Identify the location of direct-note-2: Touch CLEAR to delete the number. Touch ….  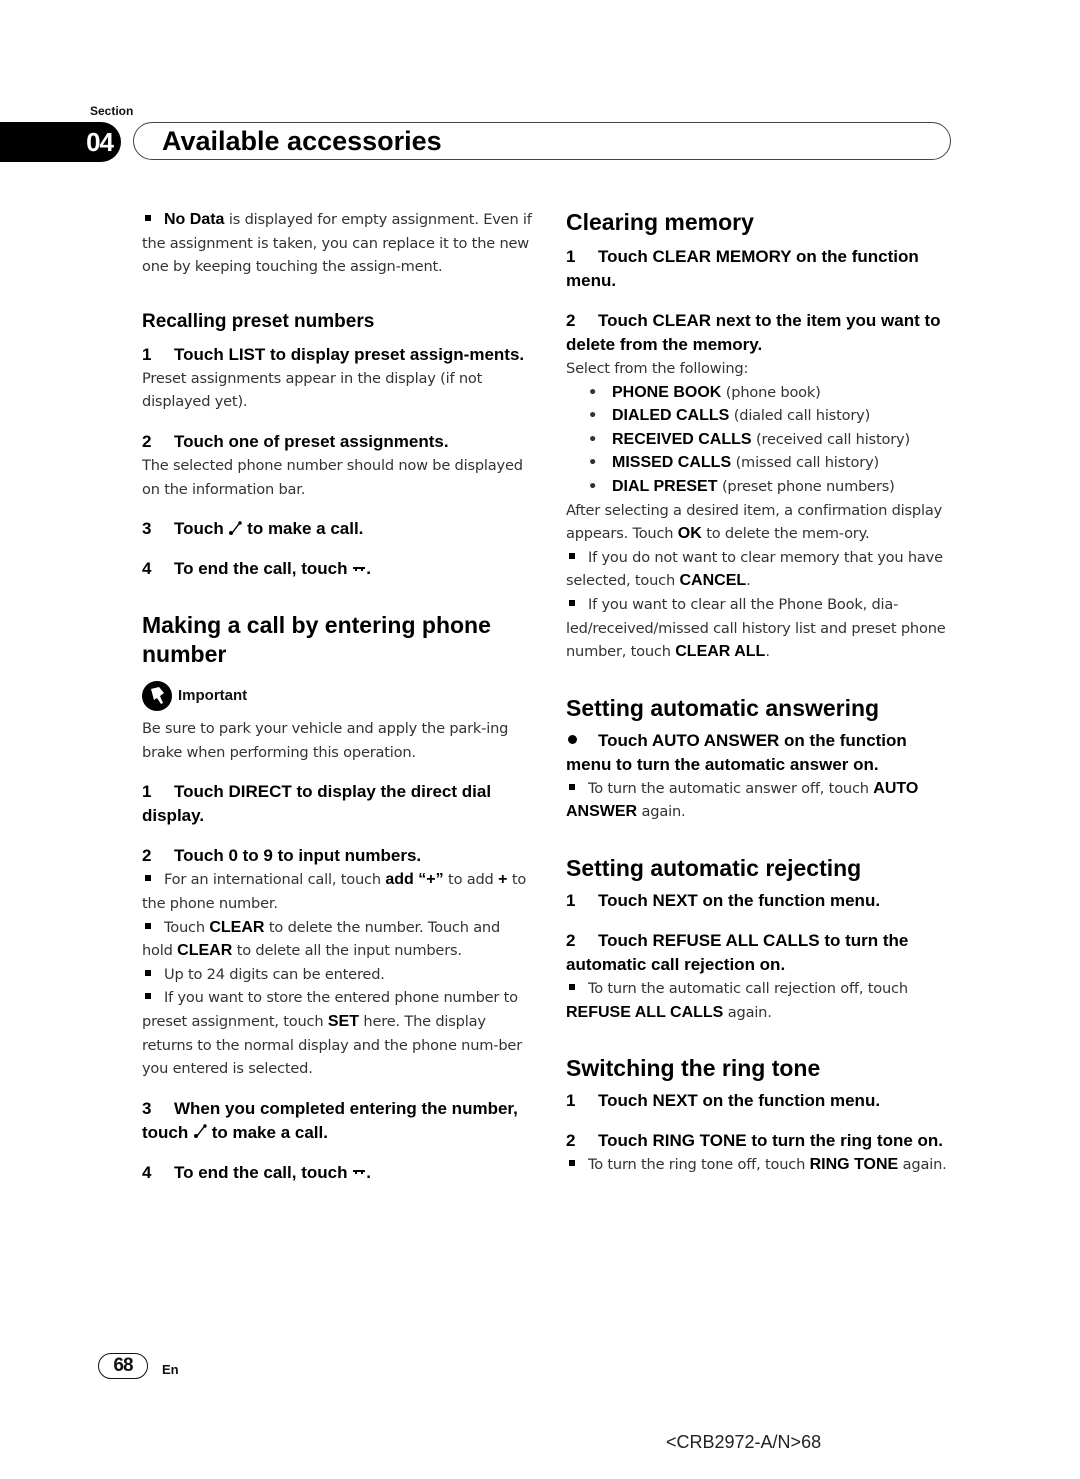
(321, 939).